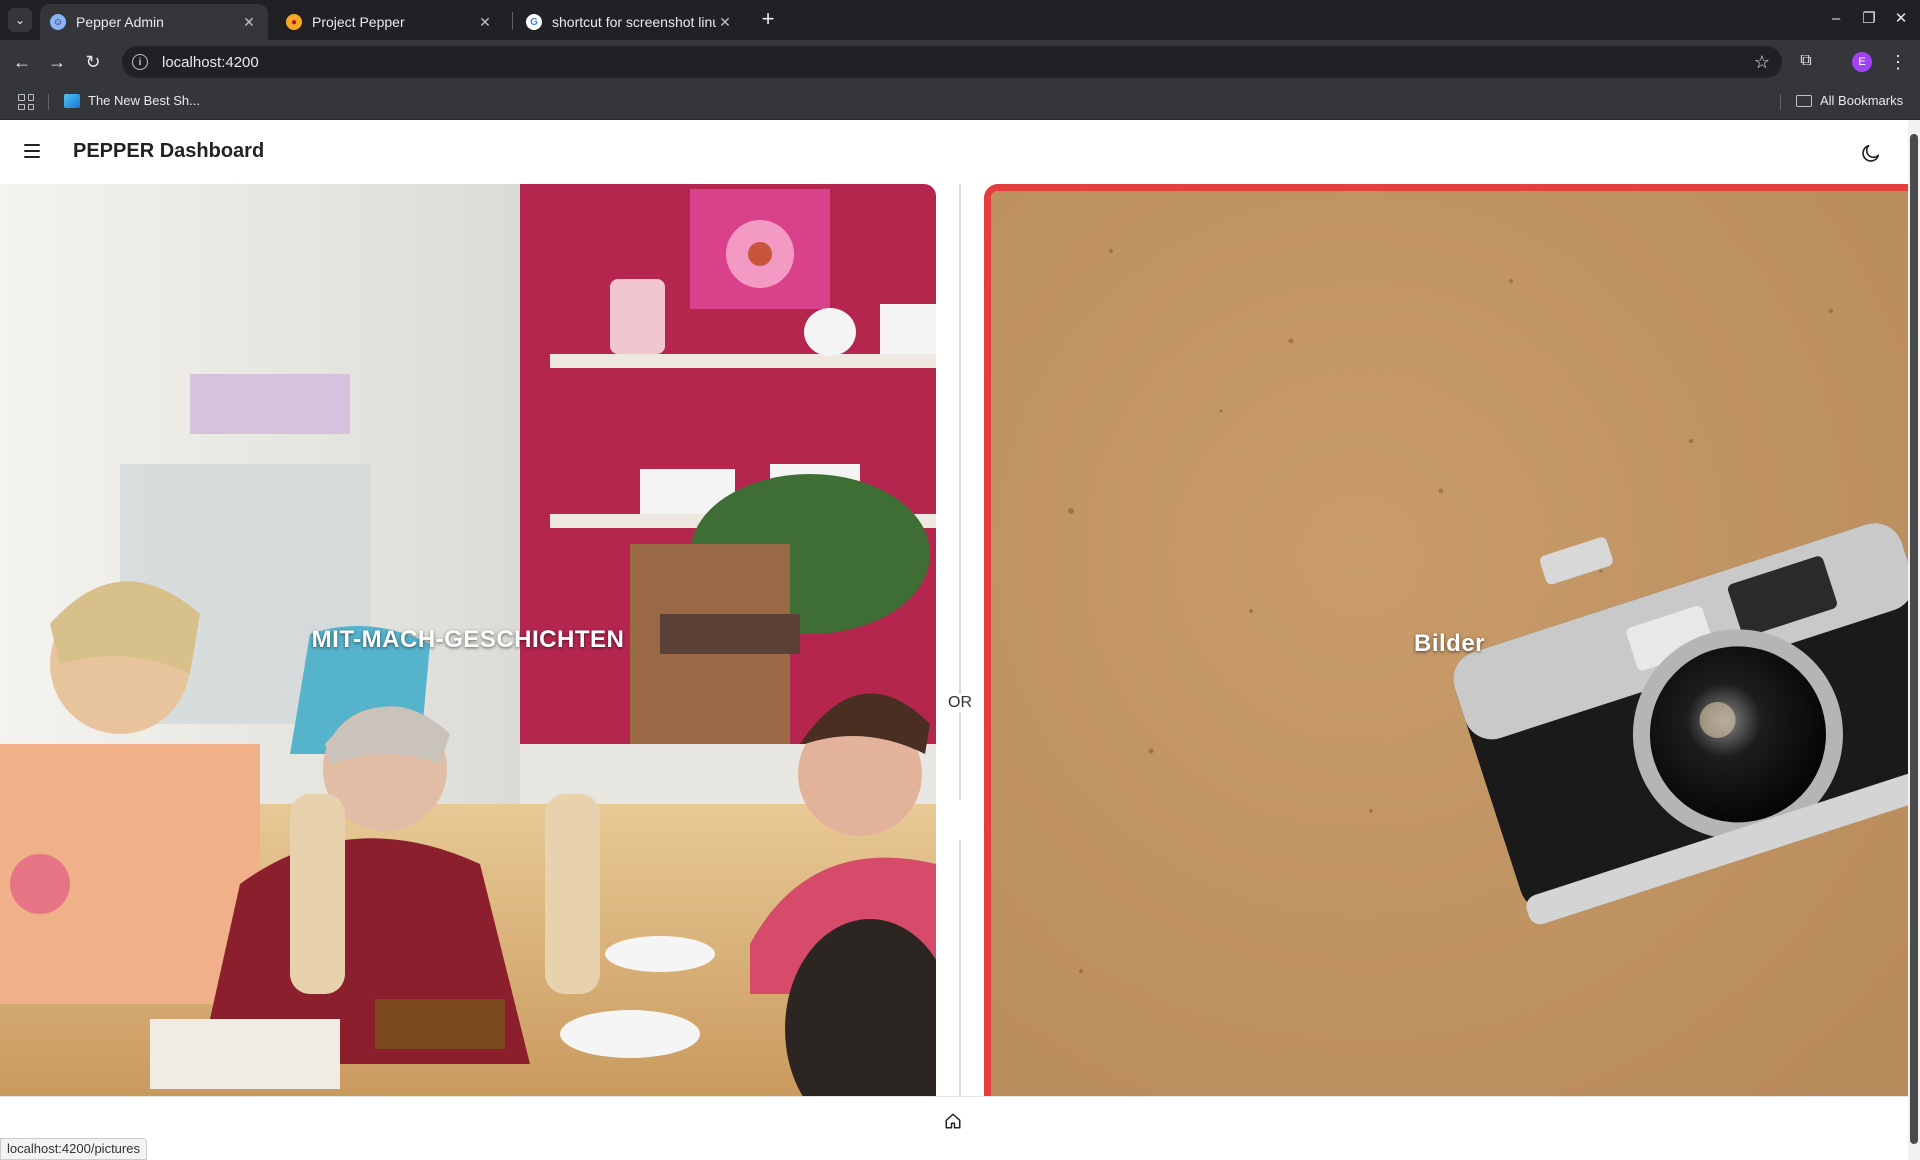  I want to click on page-scrollbar, so click(1914, 640).